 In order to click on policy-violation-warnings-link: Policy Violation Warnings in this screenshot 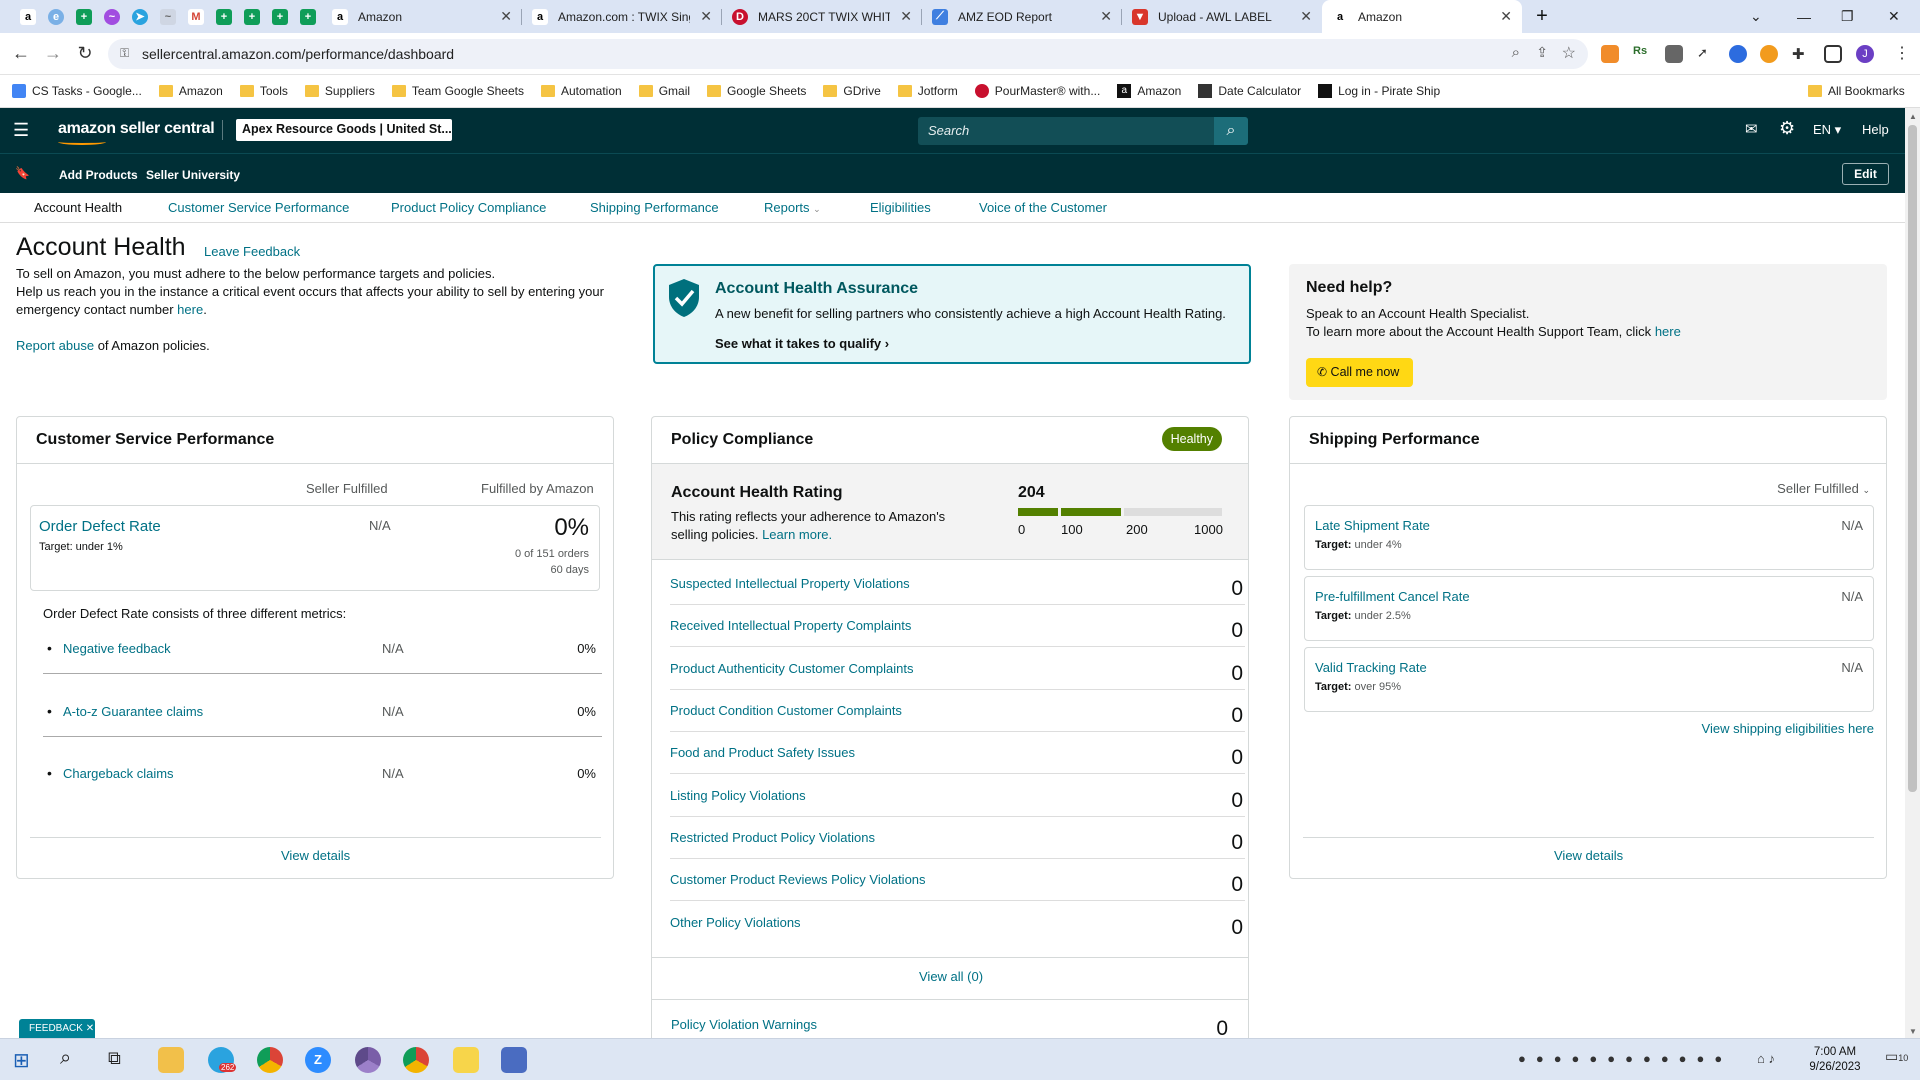, I will do `click(744, 1024)`.